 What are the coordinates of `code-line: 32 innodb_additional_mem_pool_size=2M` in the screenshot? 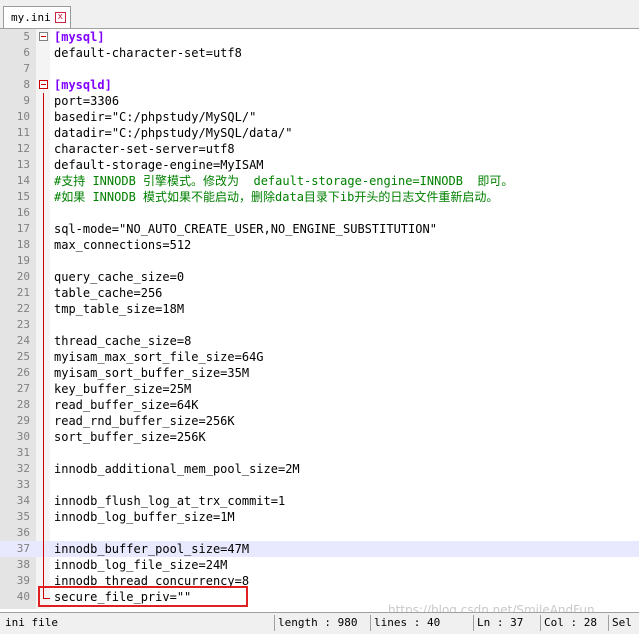 It's located at (319, 469).